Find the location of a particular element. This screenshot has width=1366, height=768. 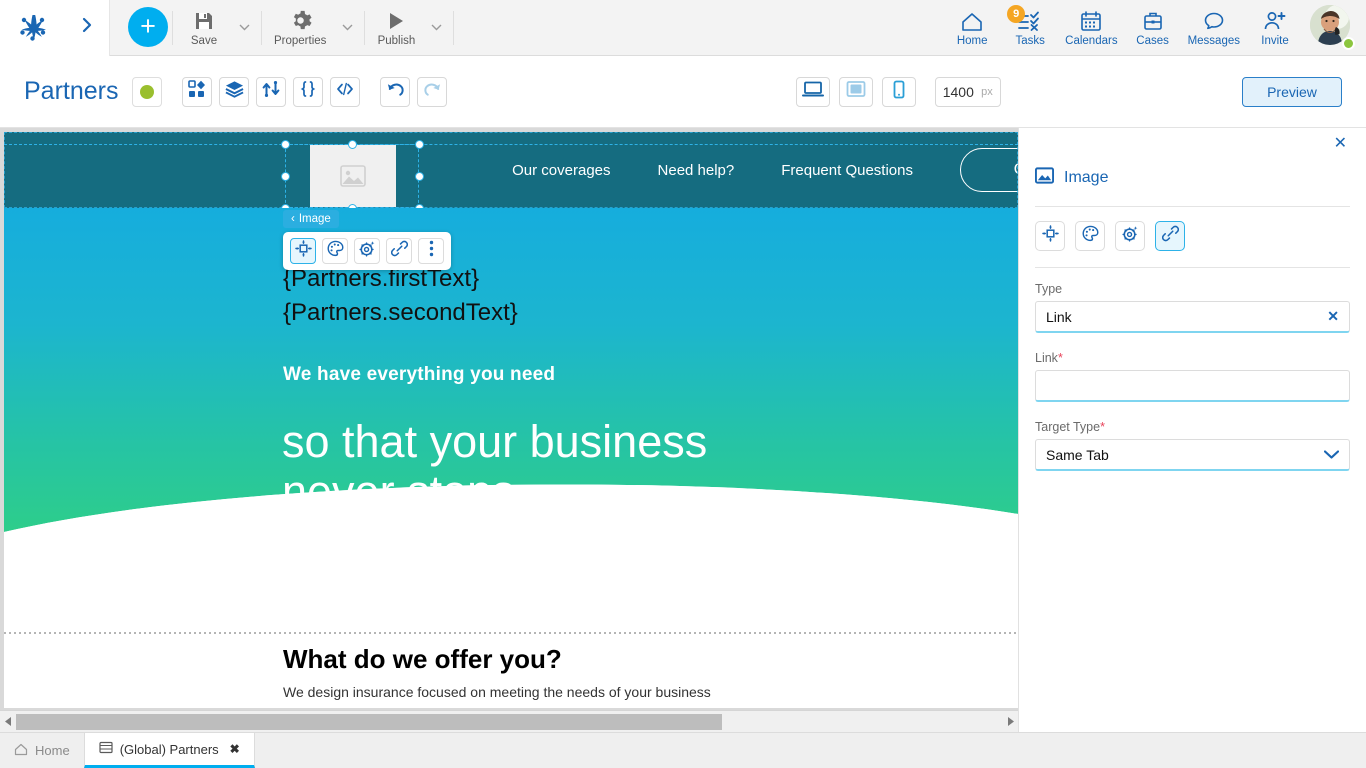

save-button: Save is located at coordinates (204, 28).